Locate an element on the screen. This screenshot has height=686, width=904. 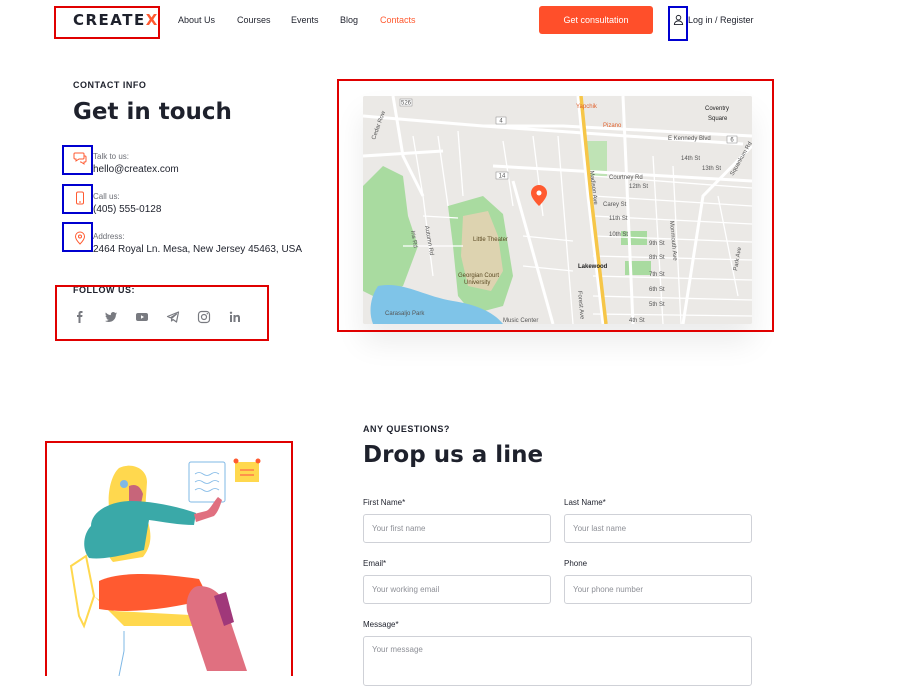
form-eyebrow: ANY QUESTIONS? is located at coordinates (406, 429).